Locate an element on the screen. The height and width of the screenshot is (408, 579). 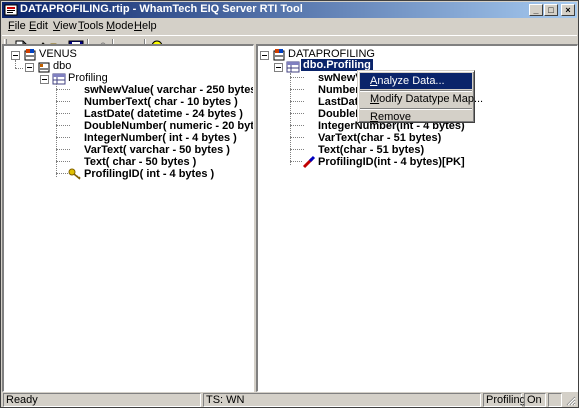
tree-column: LastDate( datetime - 24 bytes ) is located at coordinates (163, 114).